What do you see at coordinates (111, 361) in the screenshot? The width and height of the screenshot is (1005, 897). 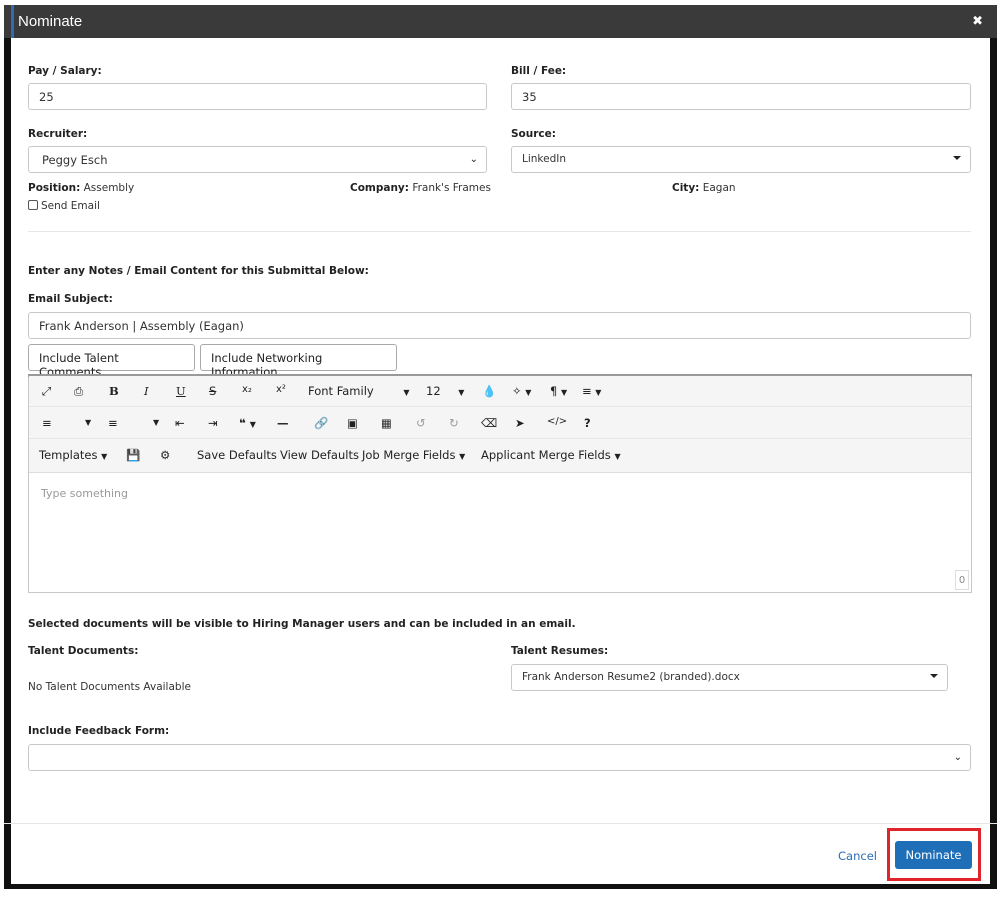 I see `include-talent-comments-button: Include Talent Comments` at bounding box center [111, 361].